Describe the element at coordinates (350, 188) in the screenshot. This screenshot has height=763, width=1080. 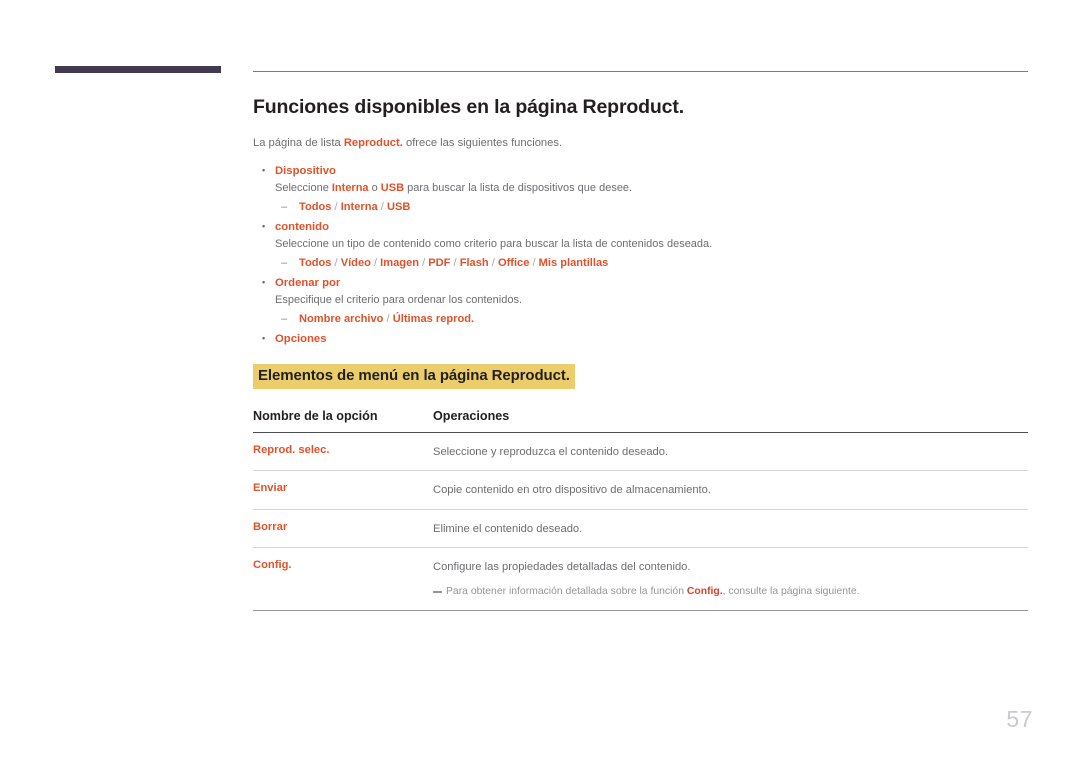
I see `feature-desc-highlight-interna: Interna` at that location.